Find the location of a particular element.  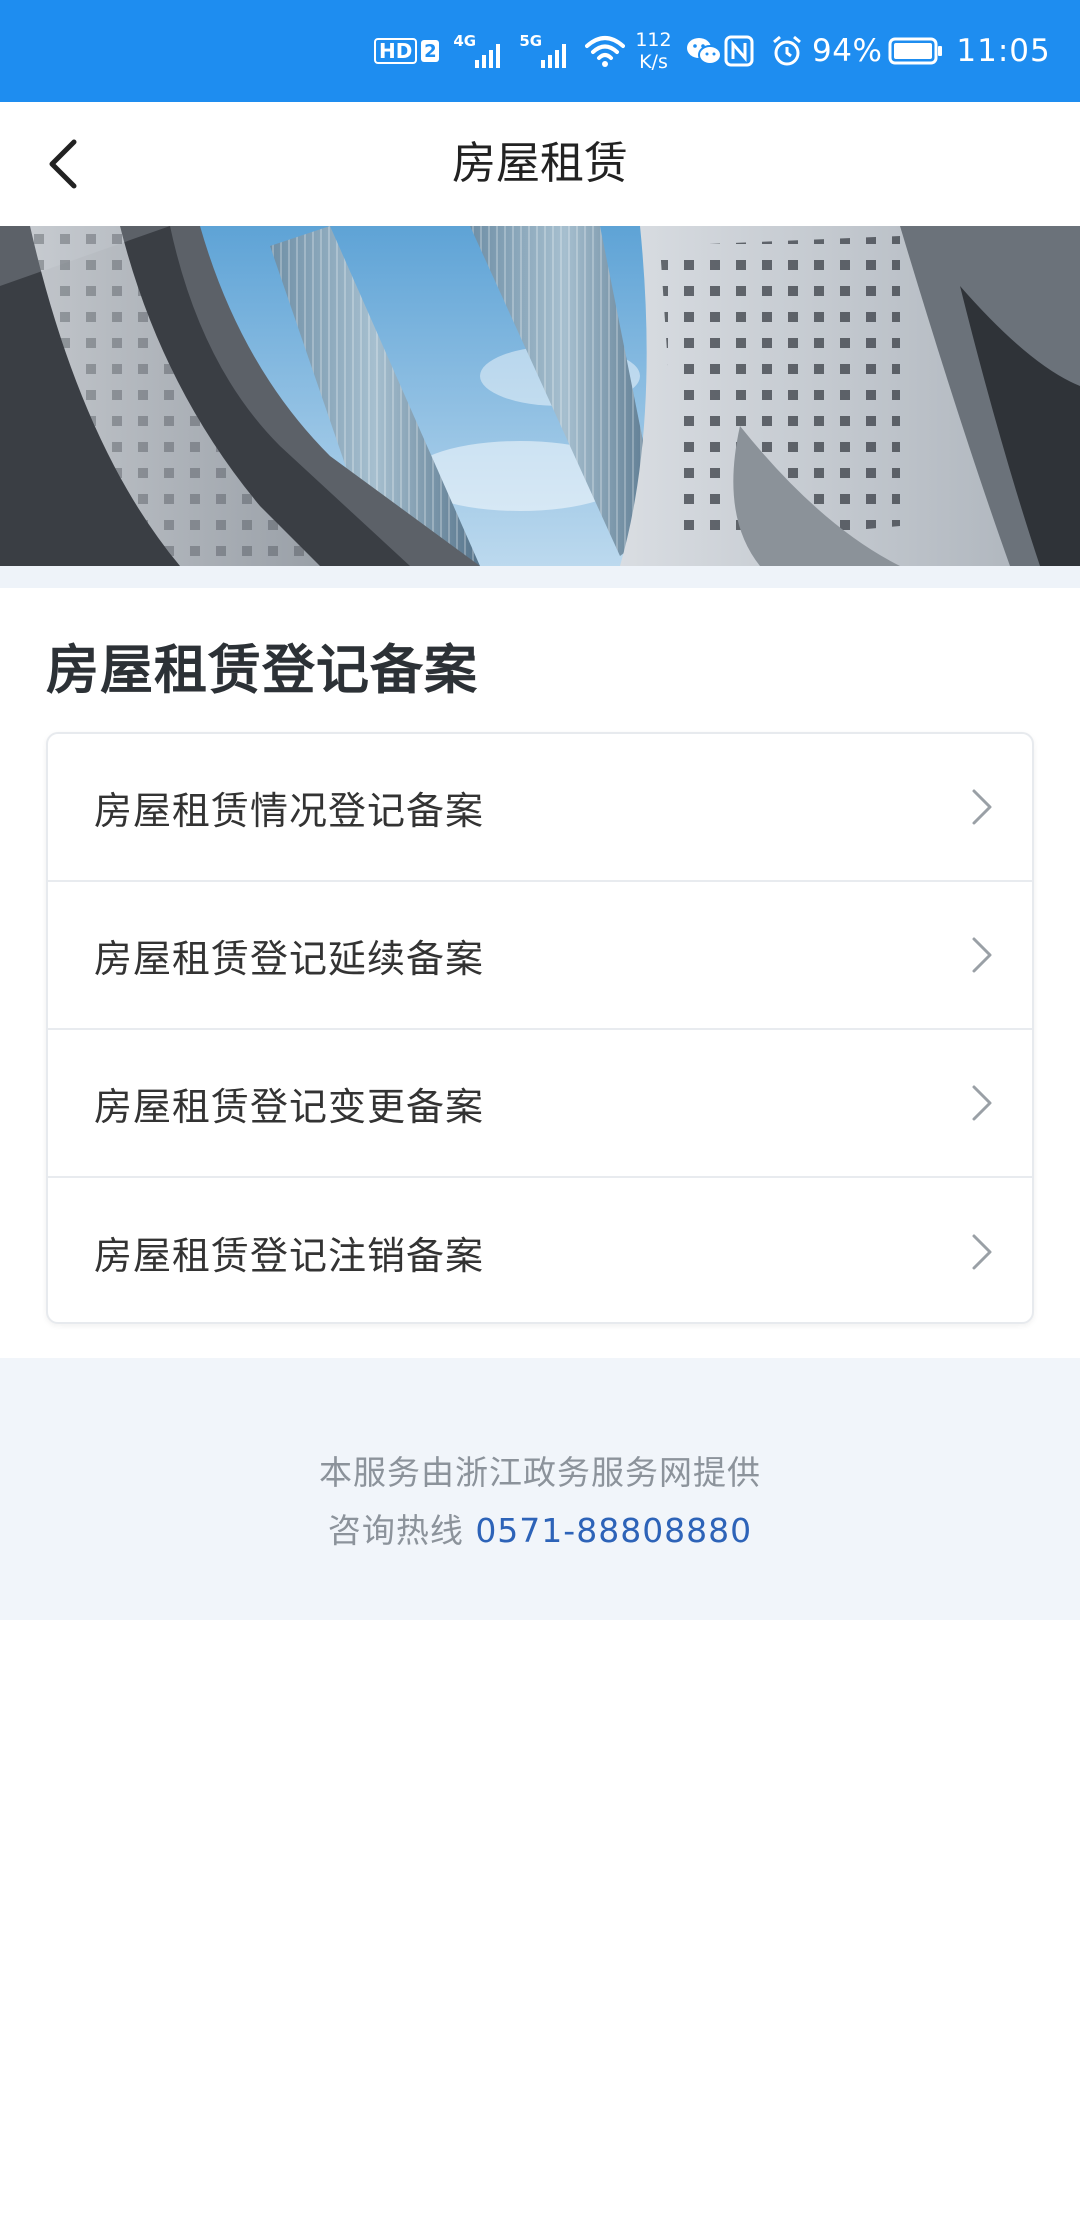

hotline-label: 咨询热线 is located at coordinates (395, 1530).